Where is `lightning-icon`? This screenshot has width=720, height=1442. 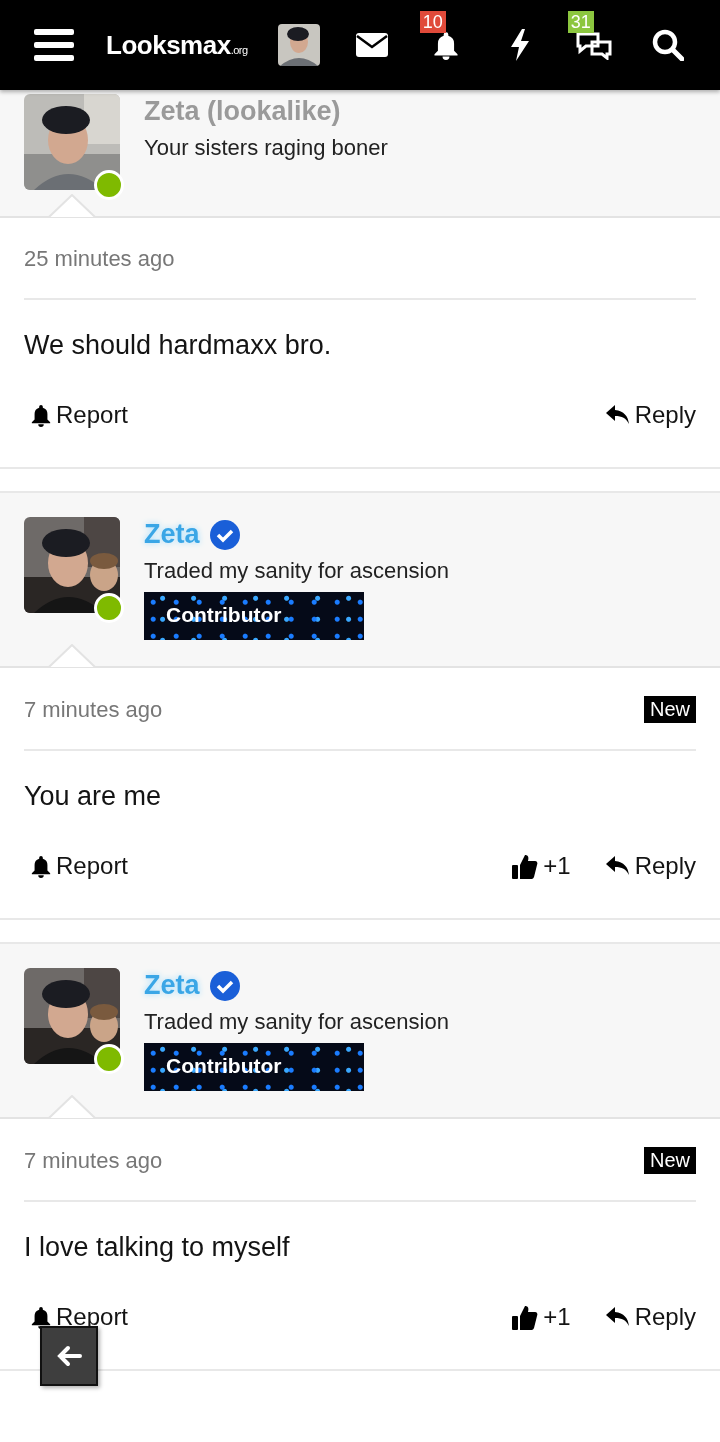 lightning-icon is located at coordinates (519, 45).